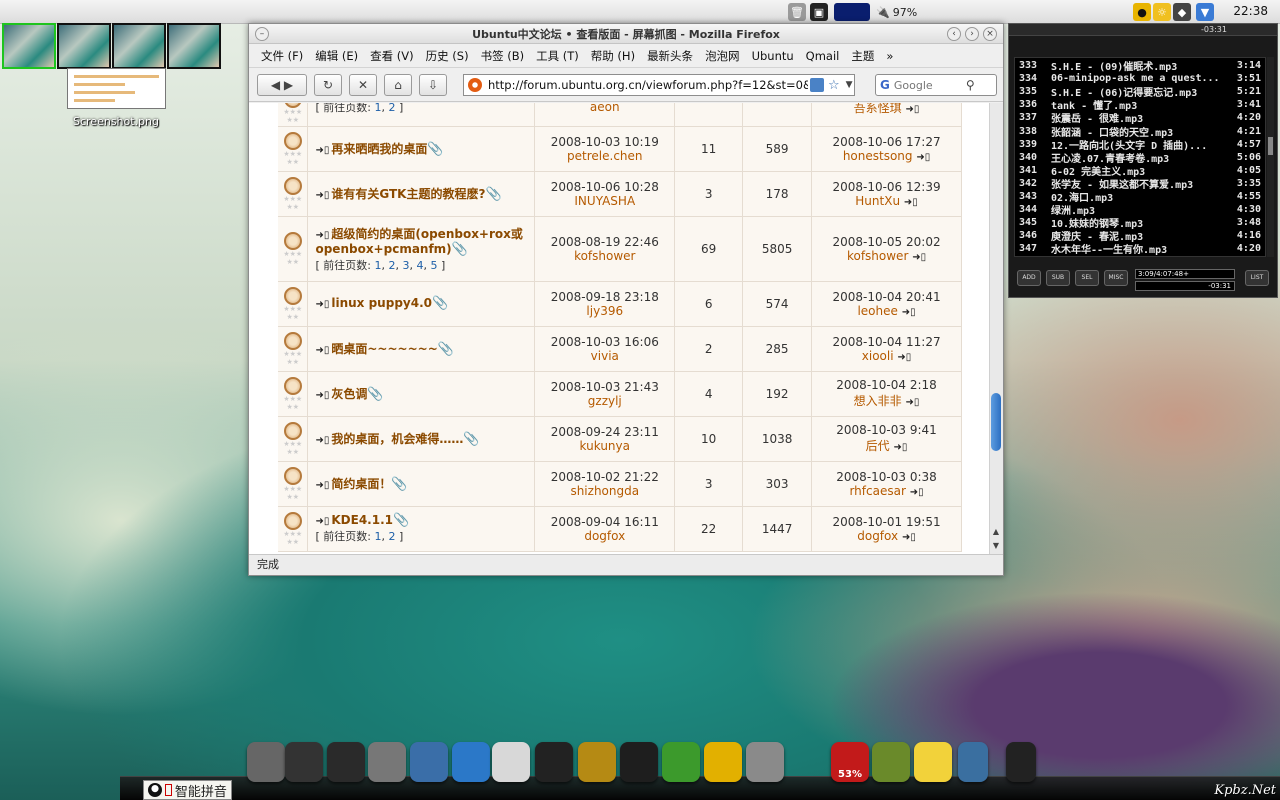 This screenshot has height=800, width=1280. I want to click on topic-title-link: linux puppy4.0, so click(381, 303).